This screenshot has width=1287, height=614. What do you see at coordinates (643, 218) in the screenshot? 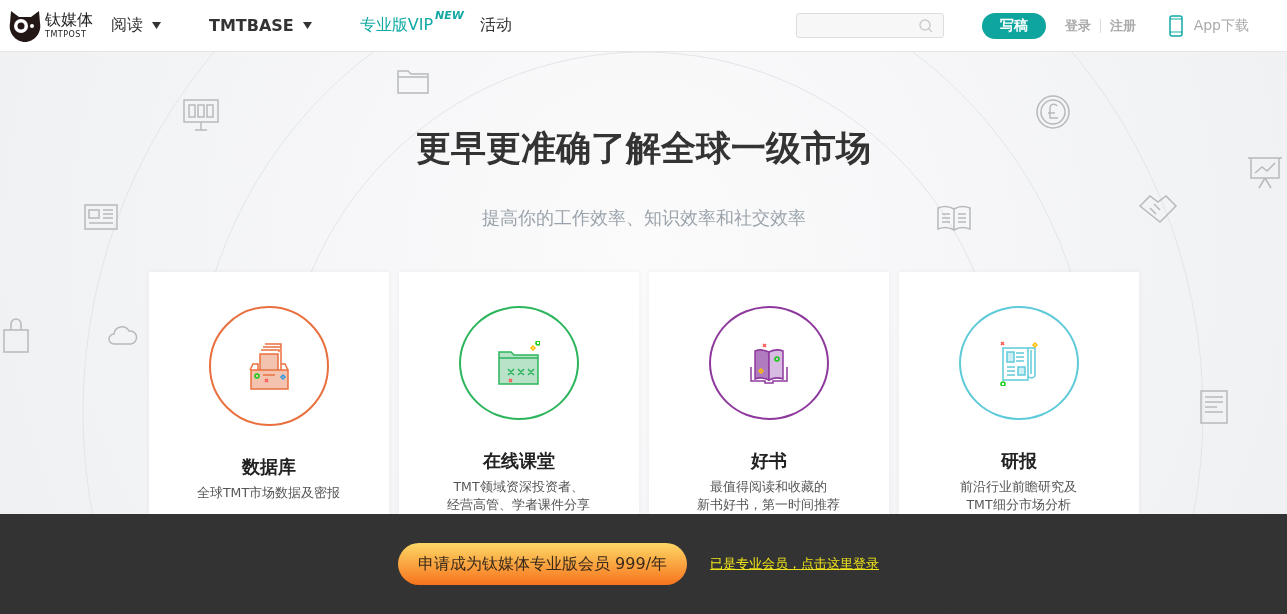
I see `hero-subtitle: 提高你的工作效率、知识效率和社交效率` at bounding box center [643, 218].